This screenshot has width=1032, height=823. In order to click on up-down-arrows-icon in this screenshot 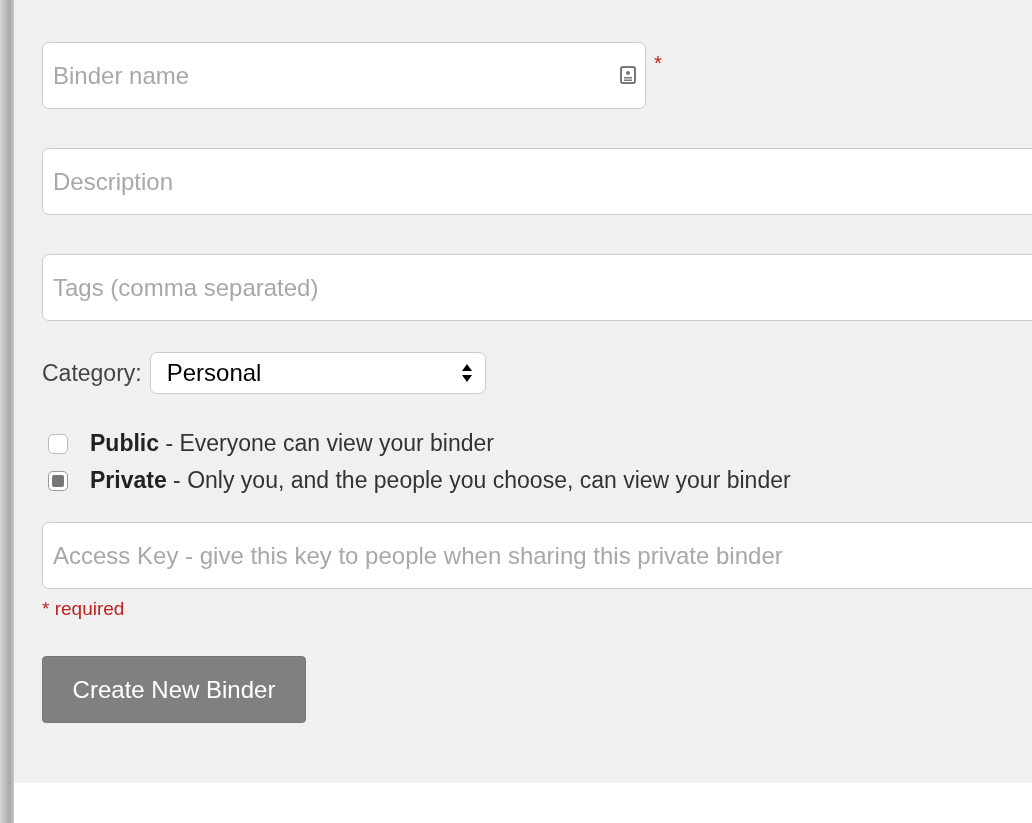, I will do `click(466, 373)`.